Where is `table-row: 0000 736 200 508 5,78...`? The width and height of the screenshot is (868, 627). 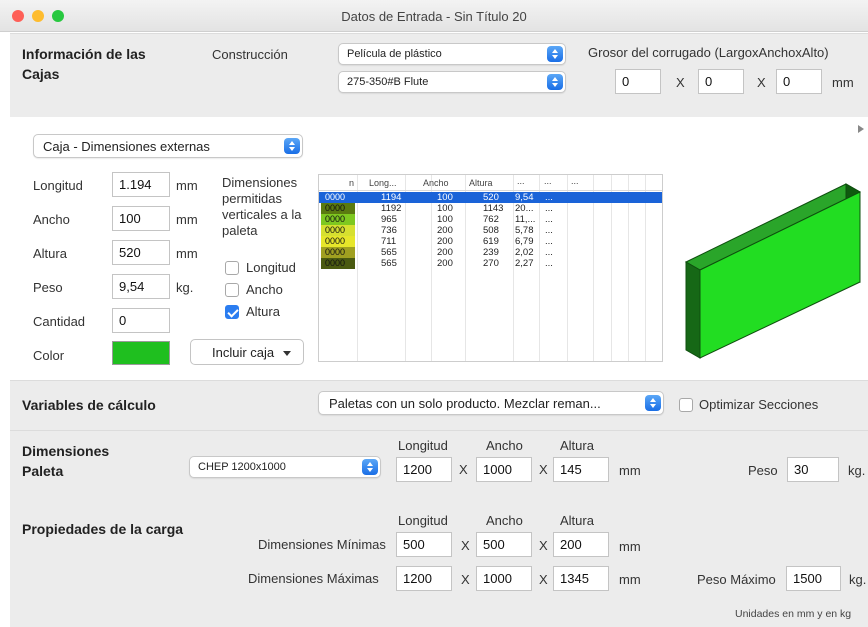 table-row: 0000 736 200 508 5,78... is located at coordinates (490, 230).